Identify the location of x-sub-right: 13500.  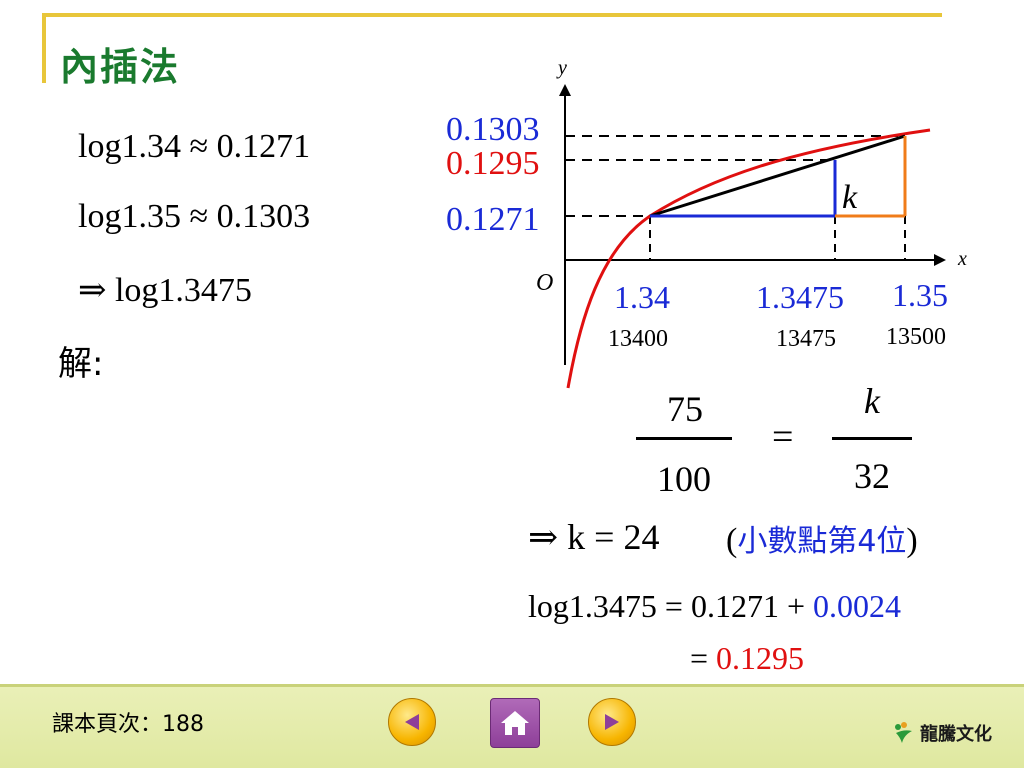
(916, 337).